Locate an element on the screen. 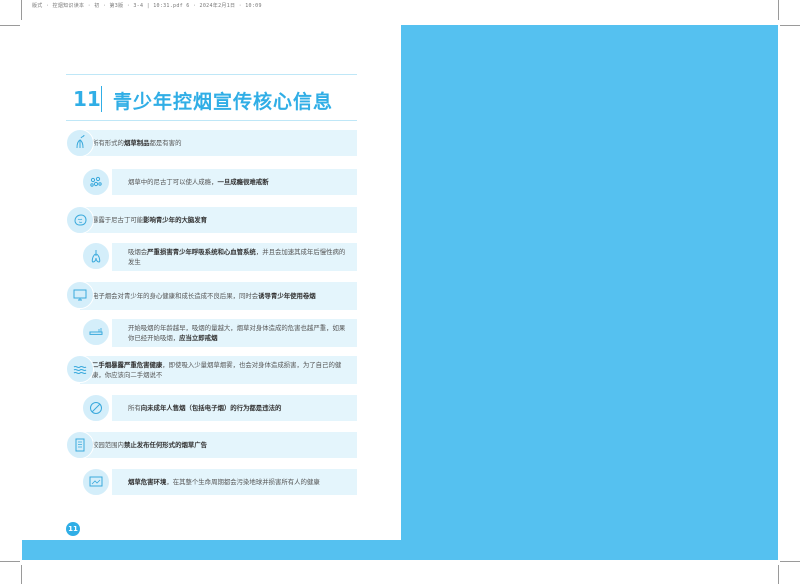  info-text: 烟草危害环境，在其整个生命周期都会污染地球并损害所有人的健康 is located at coordinates (234, 482).